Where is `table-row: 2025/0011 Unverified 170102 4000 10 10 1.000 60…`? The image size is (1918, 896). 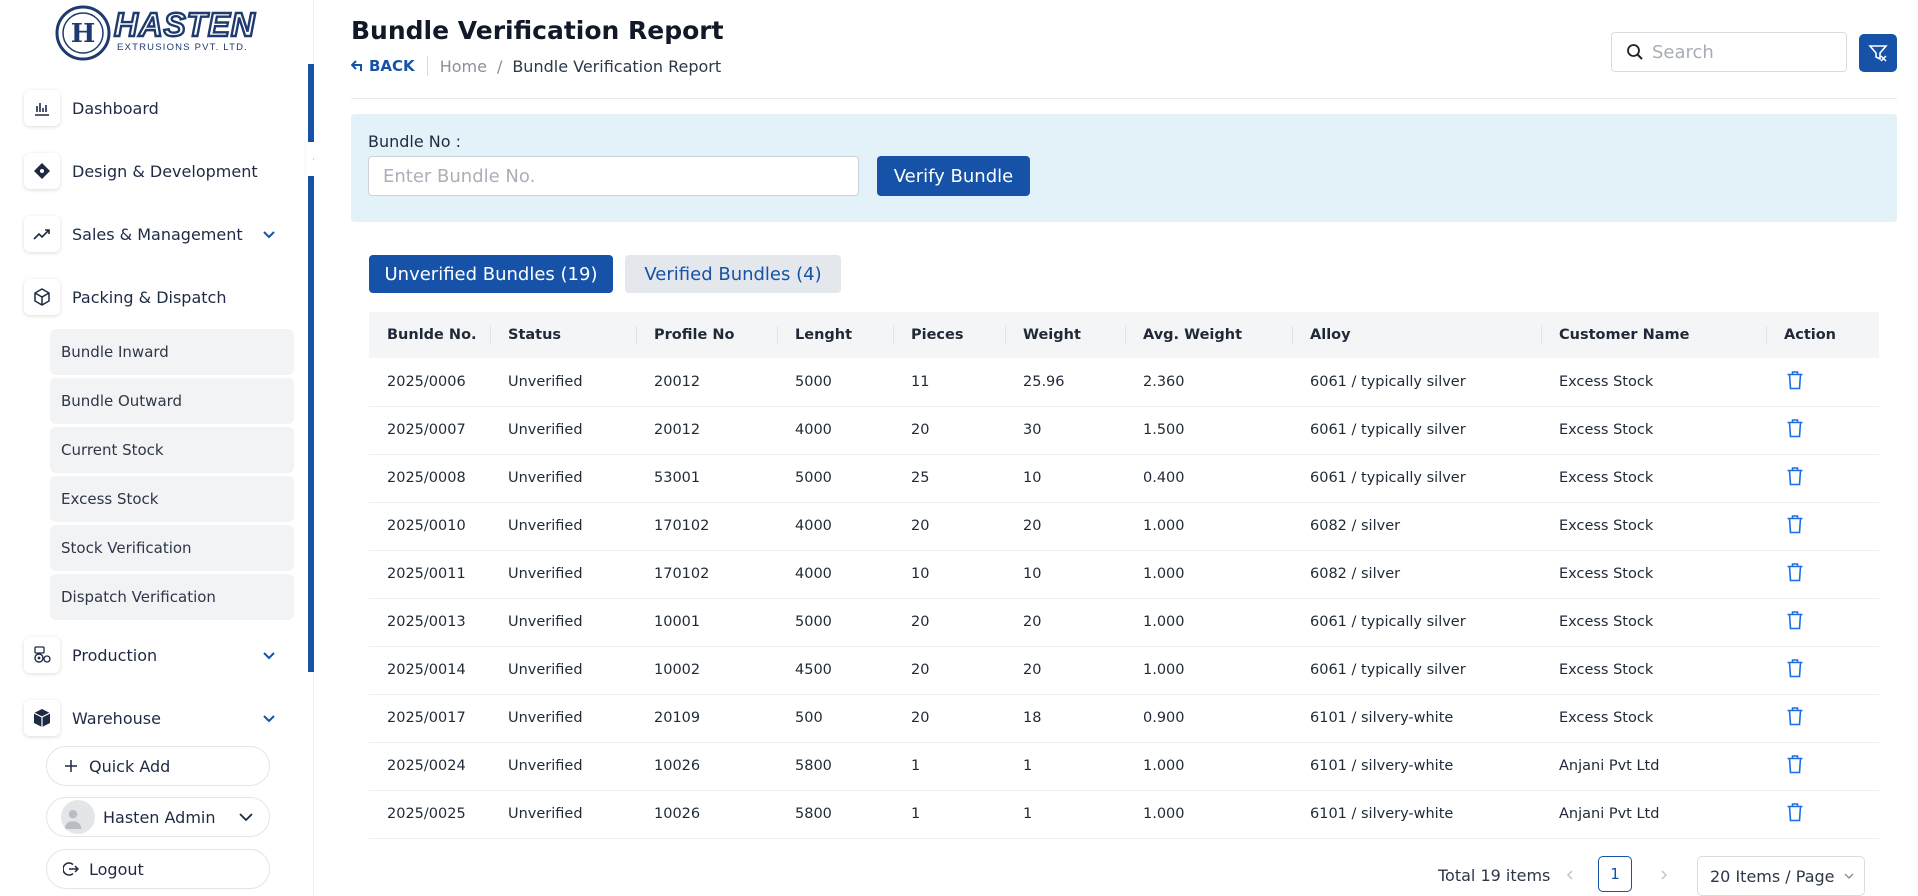
table-row: 2025/0011 Unverified 170102 4000 10 10 1.000 60… is located at coordinates (1124, 574).